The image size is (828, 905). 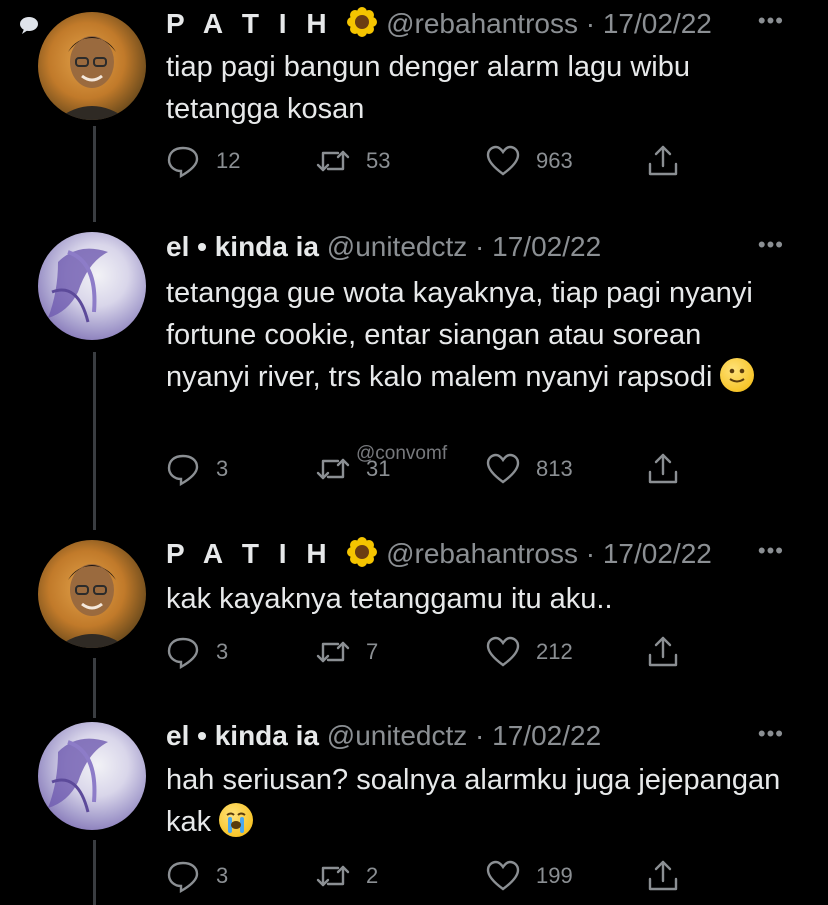 I want to click on reply-count: 12, so click(x=228, y=160).